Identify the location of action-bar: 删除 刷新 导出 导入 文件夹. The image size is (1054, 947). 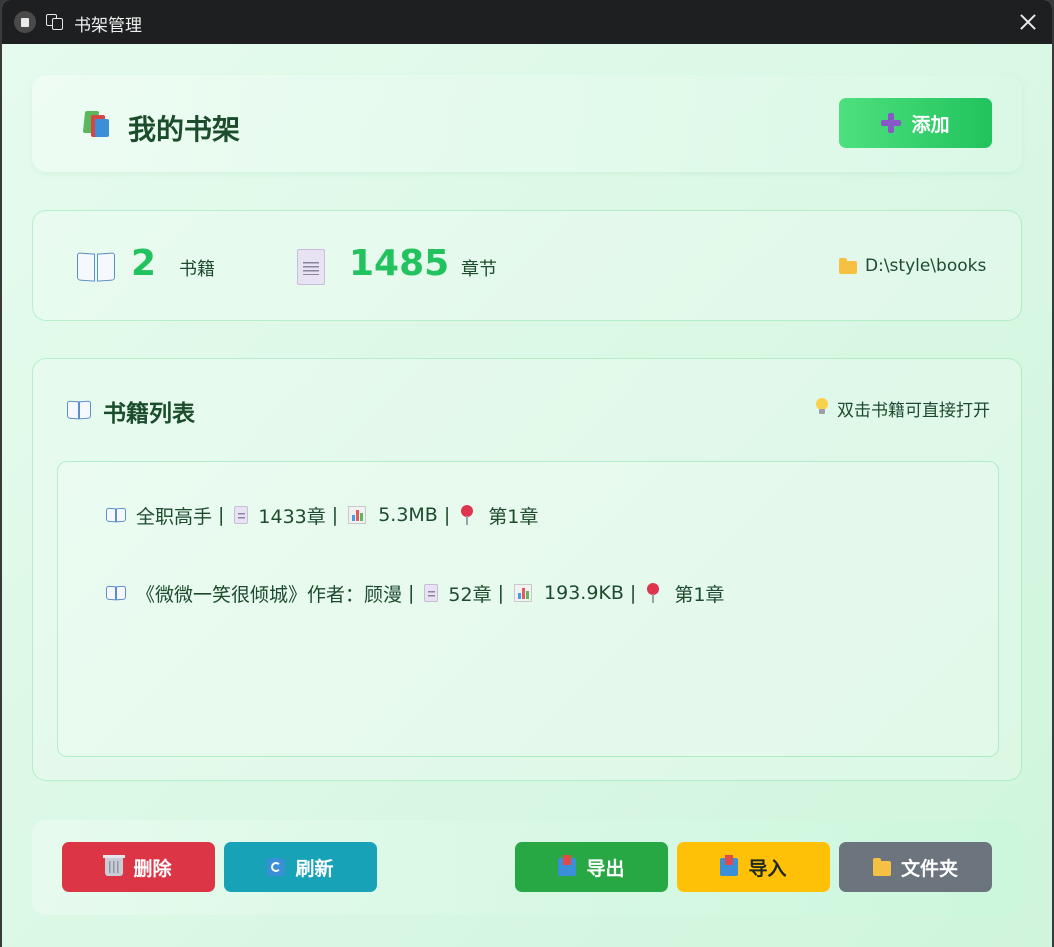
(527, 867).